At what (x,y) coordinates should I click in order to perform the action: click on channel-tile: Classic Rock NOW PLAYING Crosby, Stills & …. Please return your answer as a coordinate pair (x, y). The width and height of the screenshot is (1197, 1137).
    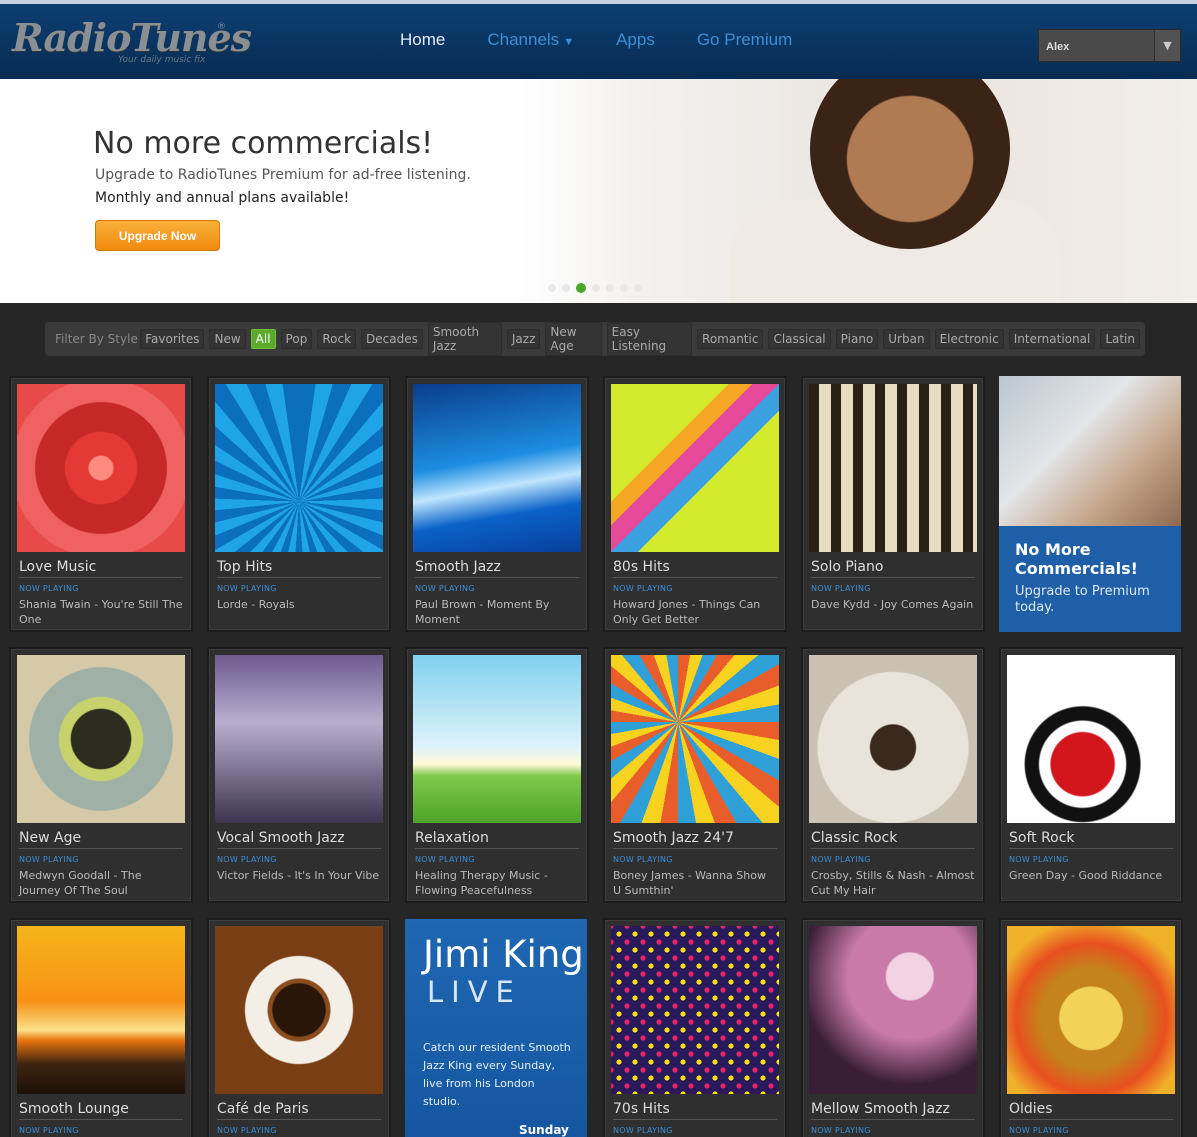
    Looking at the image, I should click on (893, 775).